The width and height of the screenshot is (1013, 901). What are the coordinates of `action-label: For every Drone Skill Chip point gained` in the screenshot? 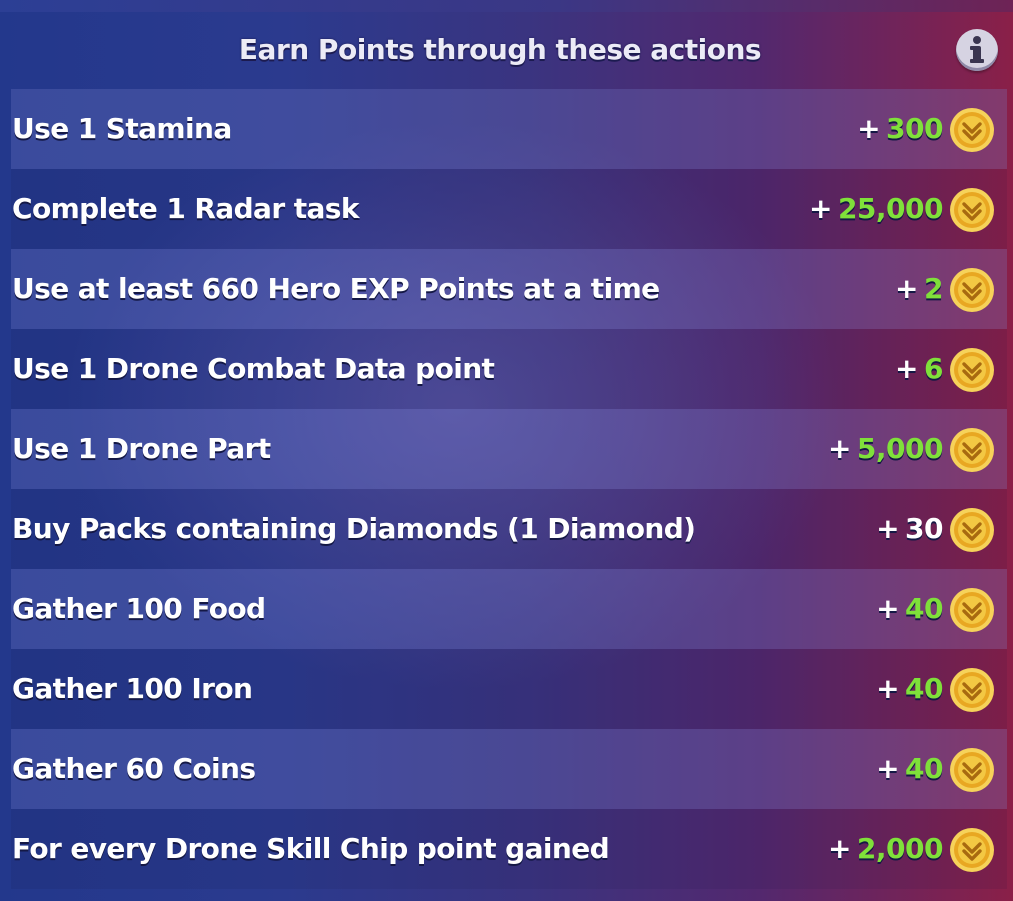 It's located at (311, 848).